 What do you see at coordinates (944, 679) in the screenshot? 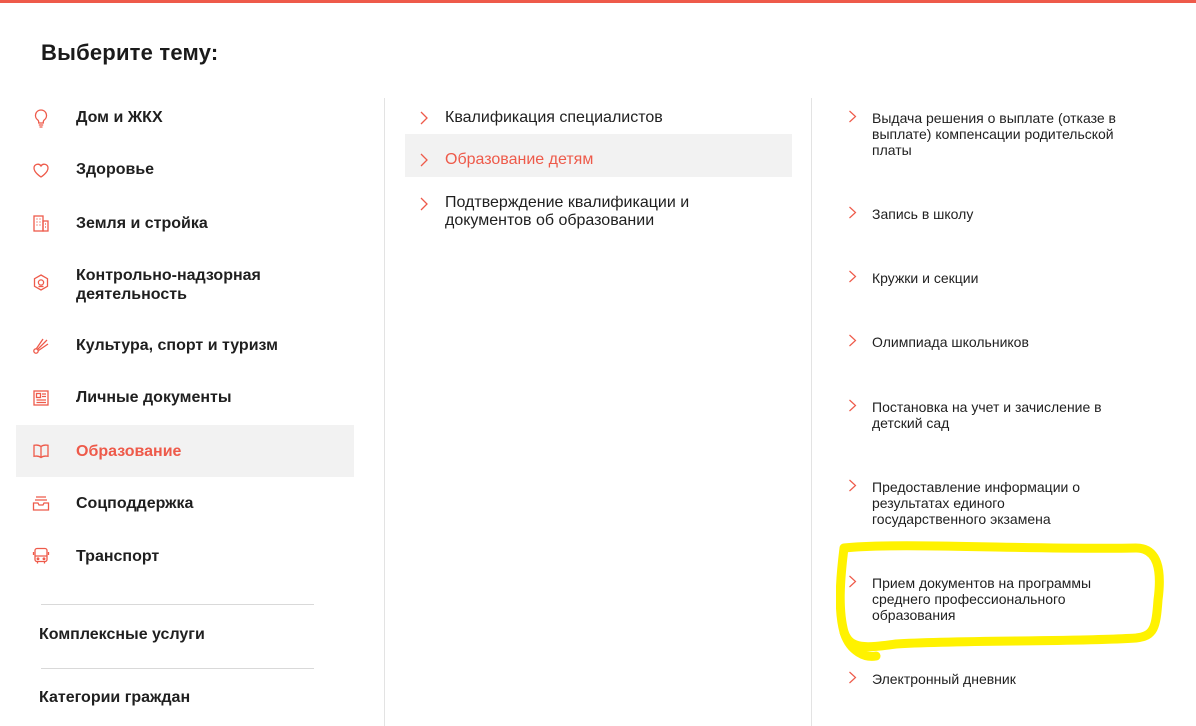
I see `service-label: Электронный дневник` at bounding box center [944, 679].